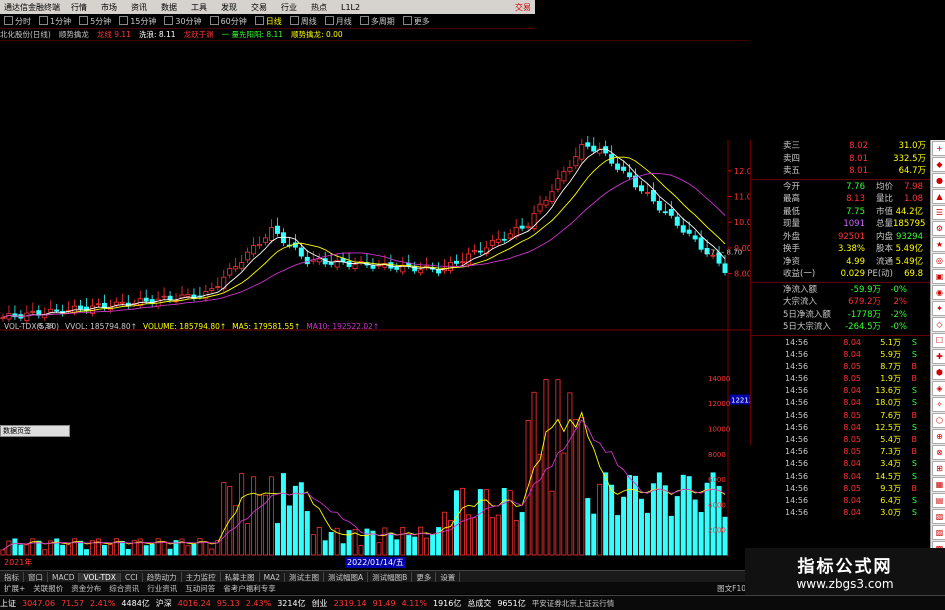  I want to click on stat-value: 7.76, so click(855, 186).